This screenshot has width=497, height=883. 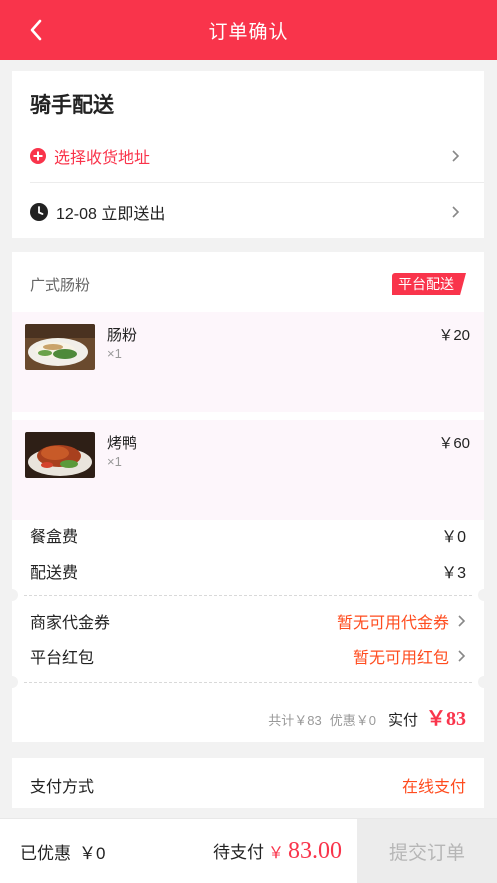 What do you see at coordinates (122, 335) in the screenshot?
I see `item-name: 肠粉` at bounding box center [122, 335].